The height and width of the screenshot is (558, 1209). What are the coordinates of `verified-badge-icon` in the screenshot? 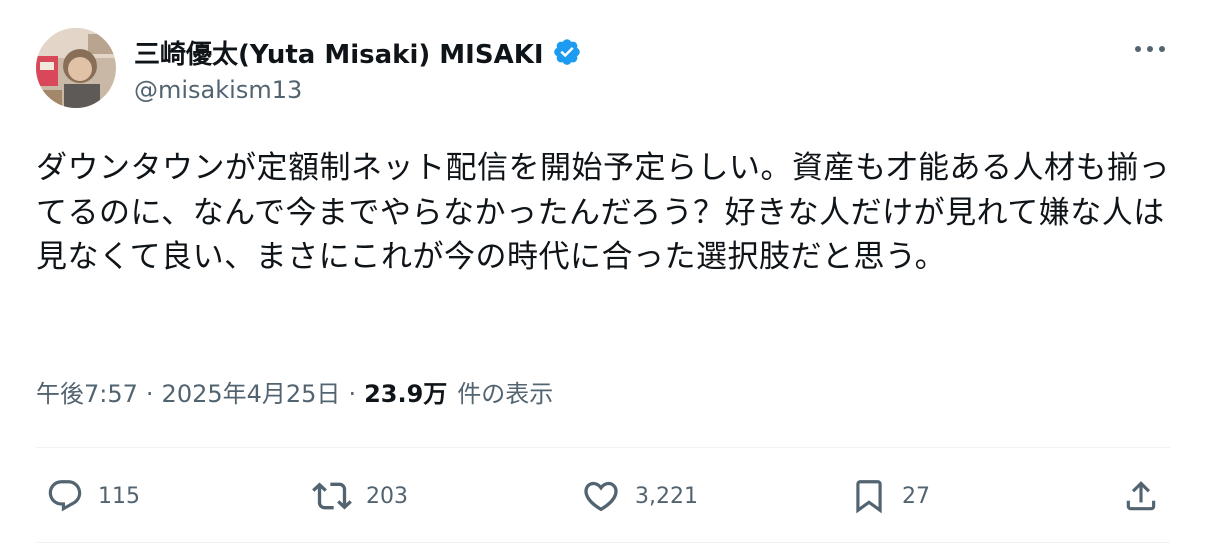 It's located at (567, 52).